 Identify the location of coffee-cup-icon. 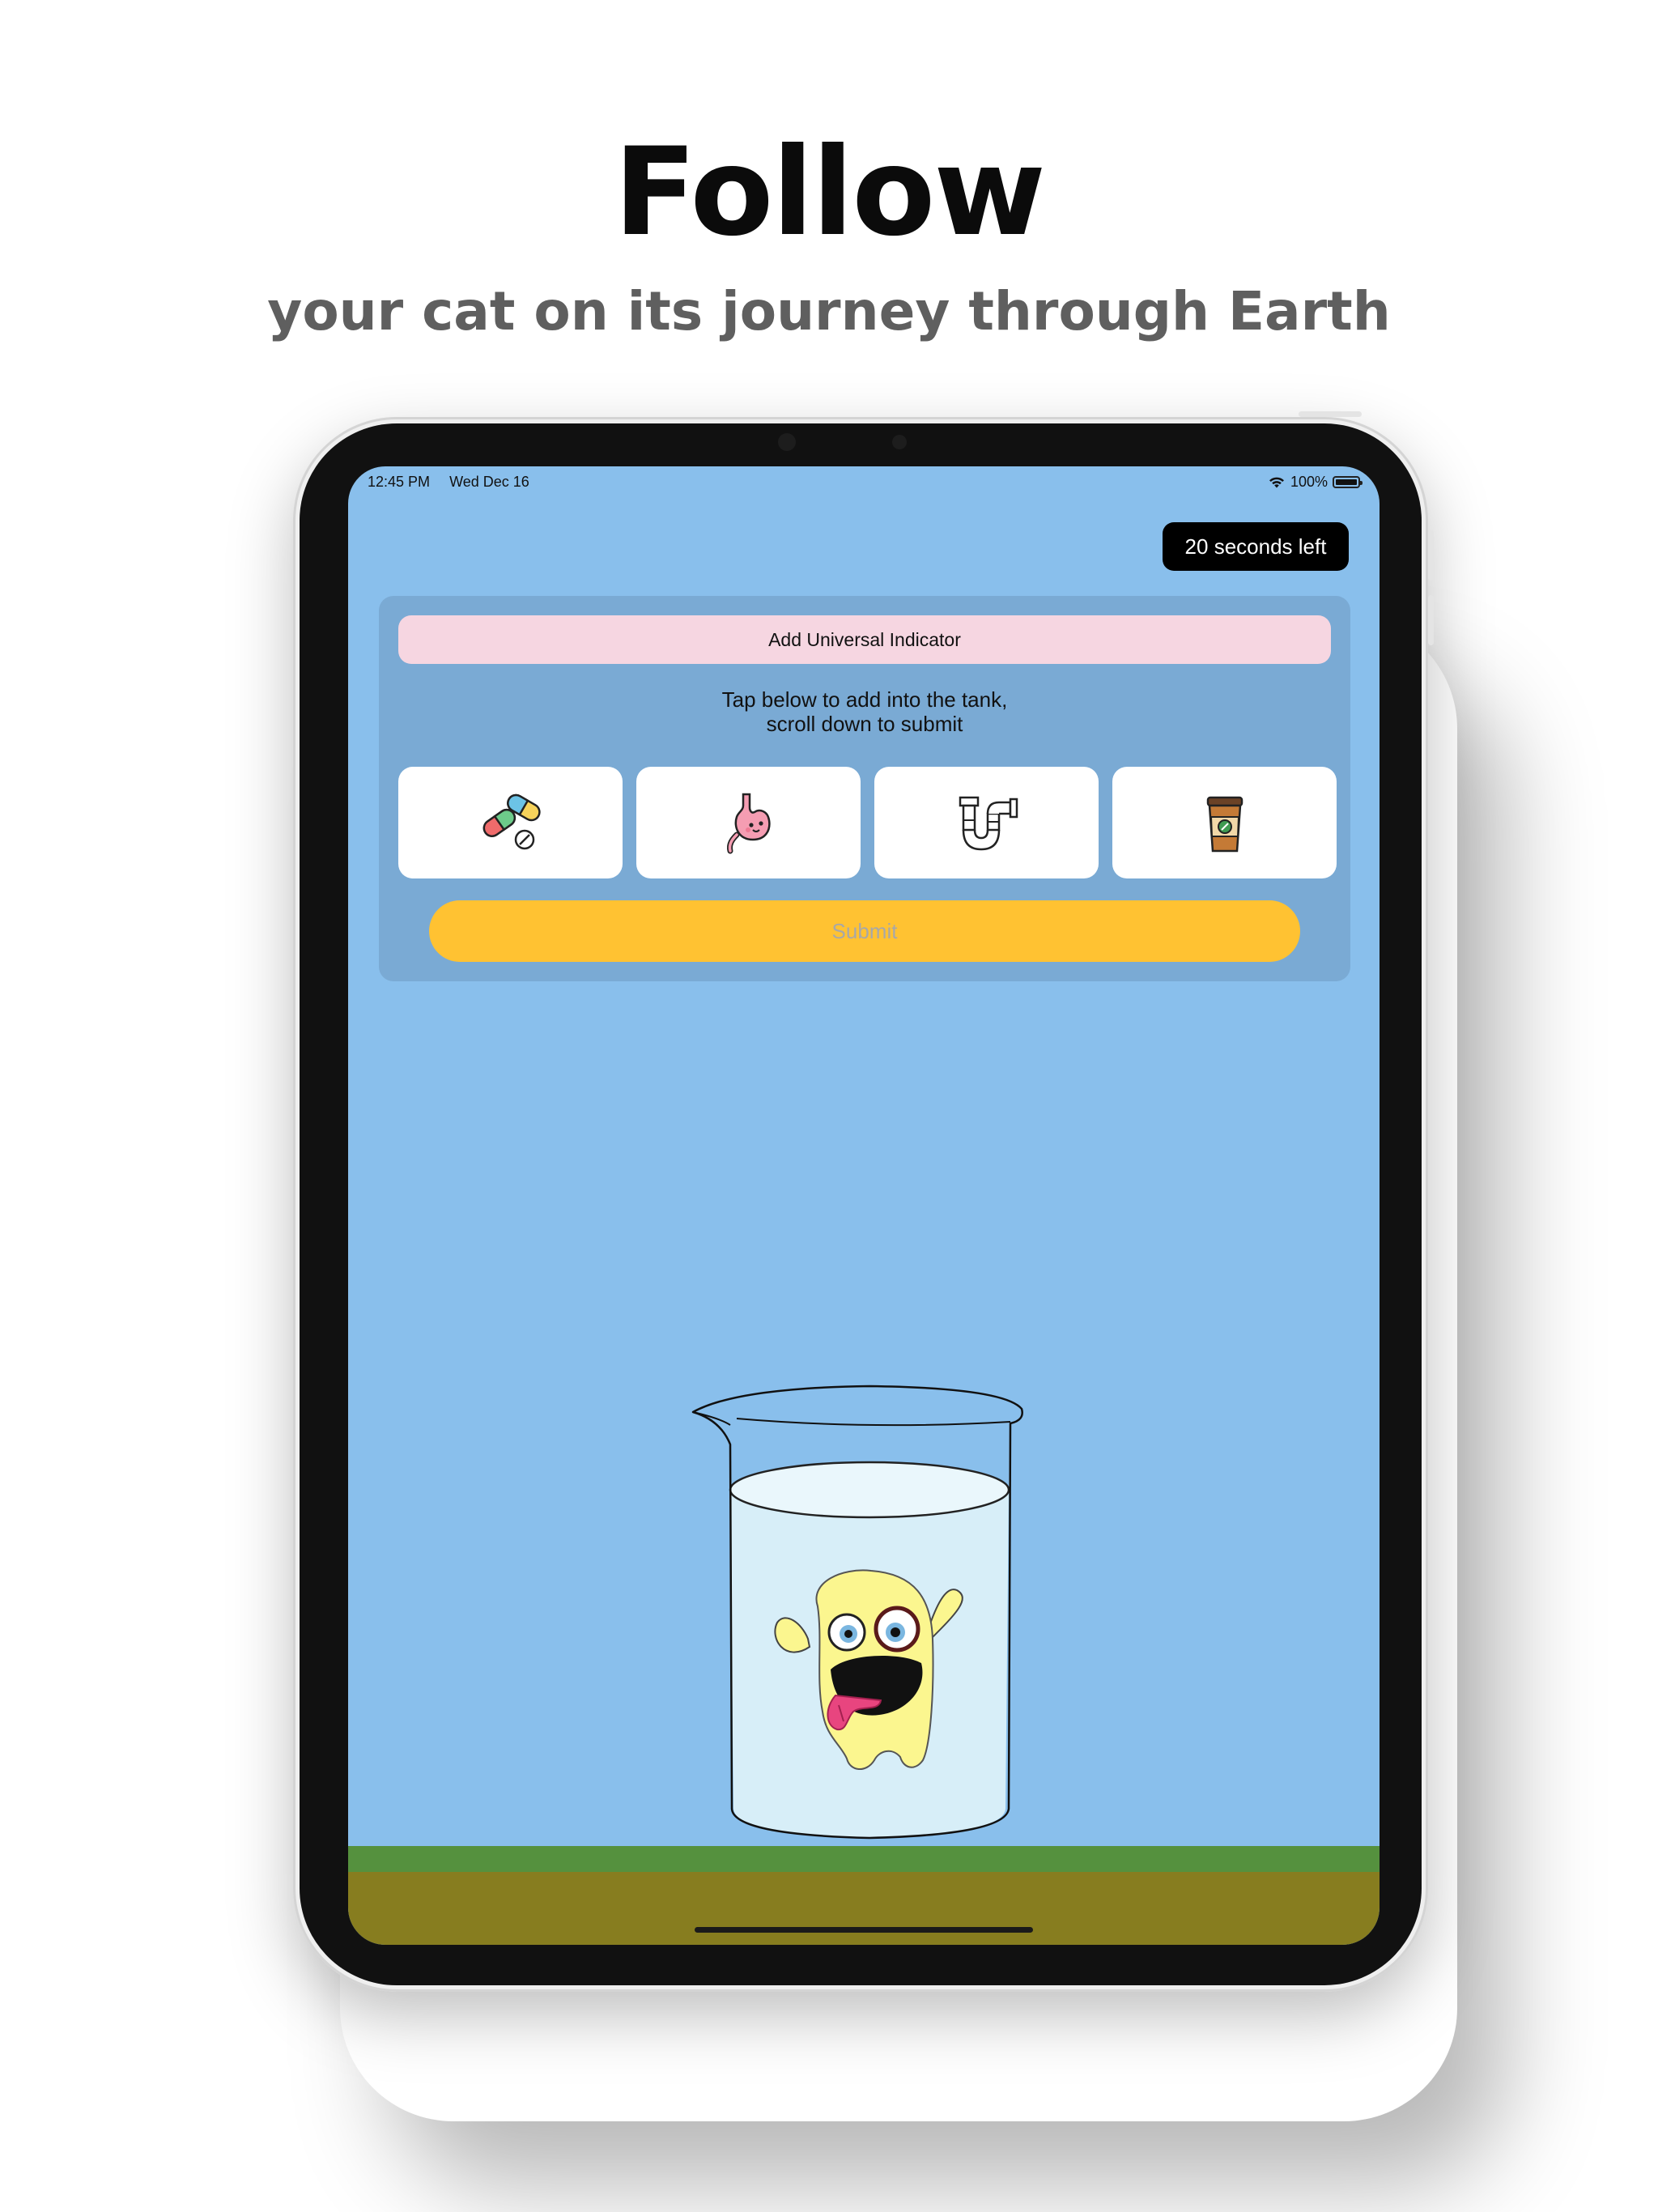
(1224, 825).